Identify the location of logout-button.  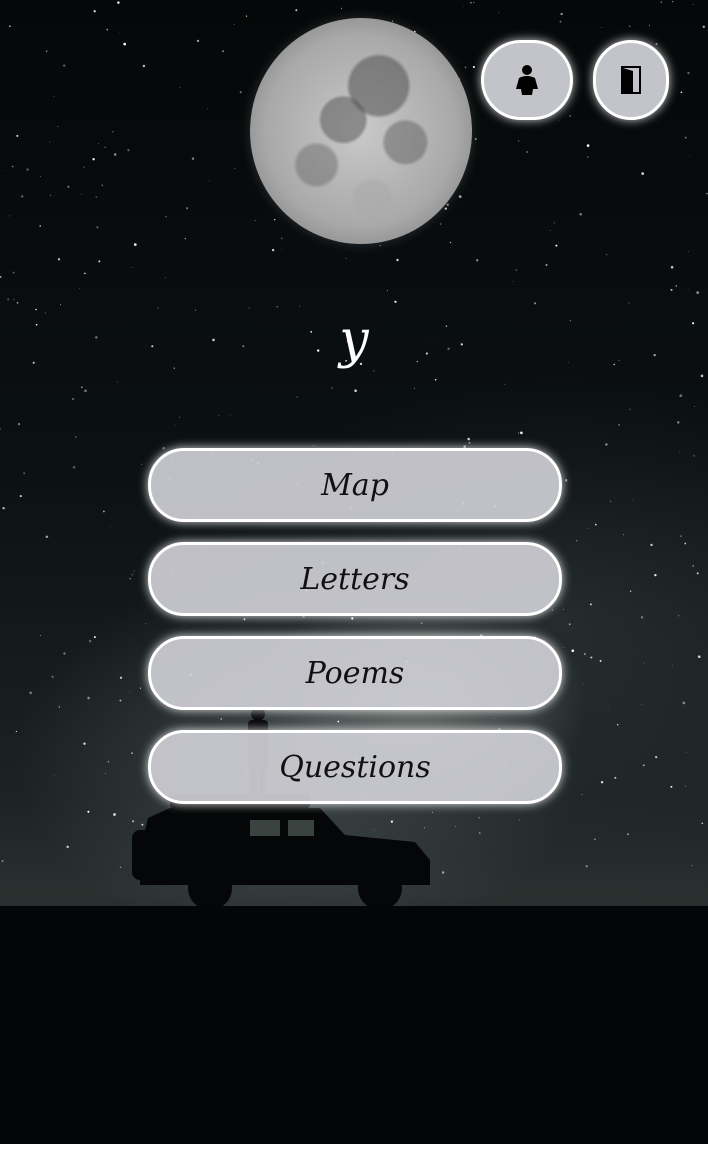
(631, 80).